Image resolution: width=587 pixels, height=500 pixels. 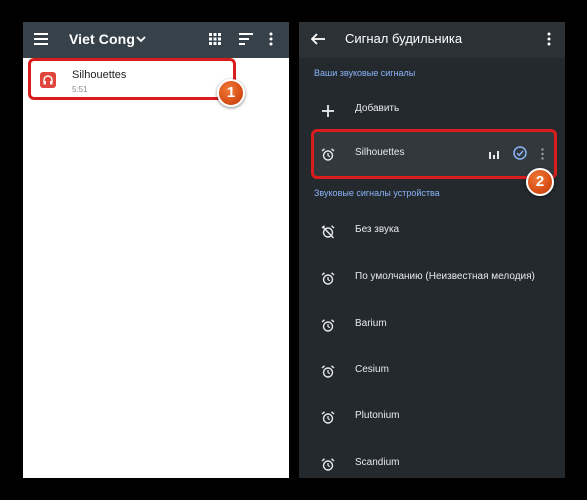 I want to click on page-title: Сигнал будильника, so click(x=404, y=38).